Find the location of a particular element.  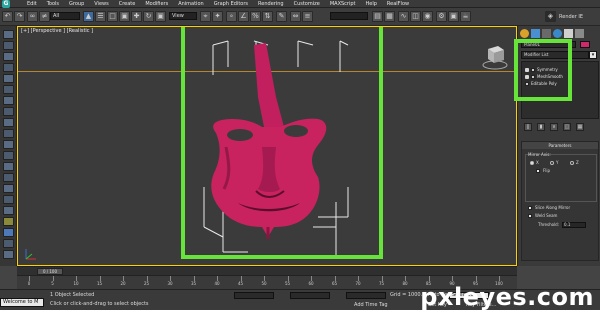

timeline-tick-label: 50 is located at coordinates (264, 283).